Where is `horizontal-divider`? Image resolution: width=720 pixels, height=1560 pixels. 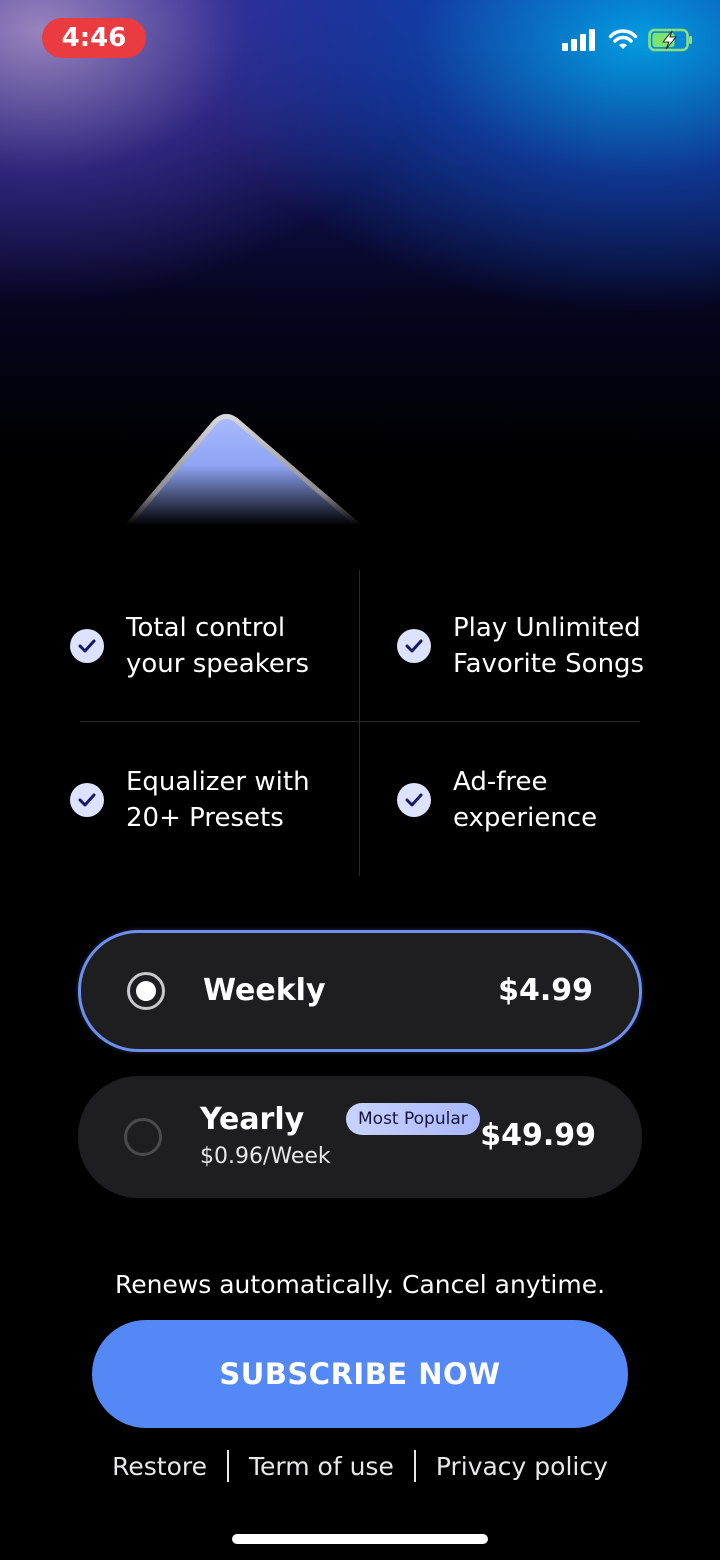
horizontal-divider is located at coordinates (360, 721).